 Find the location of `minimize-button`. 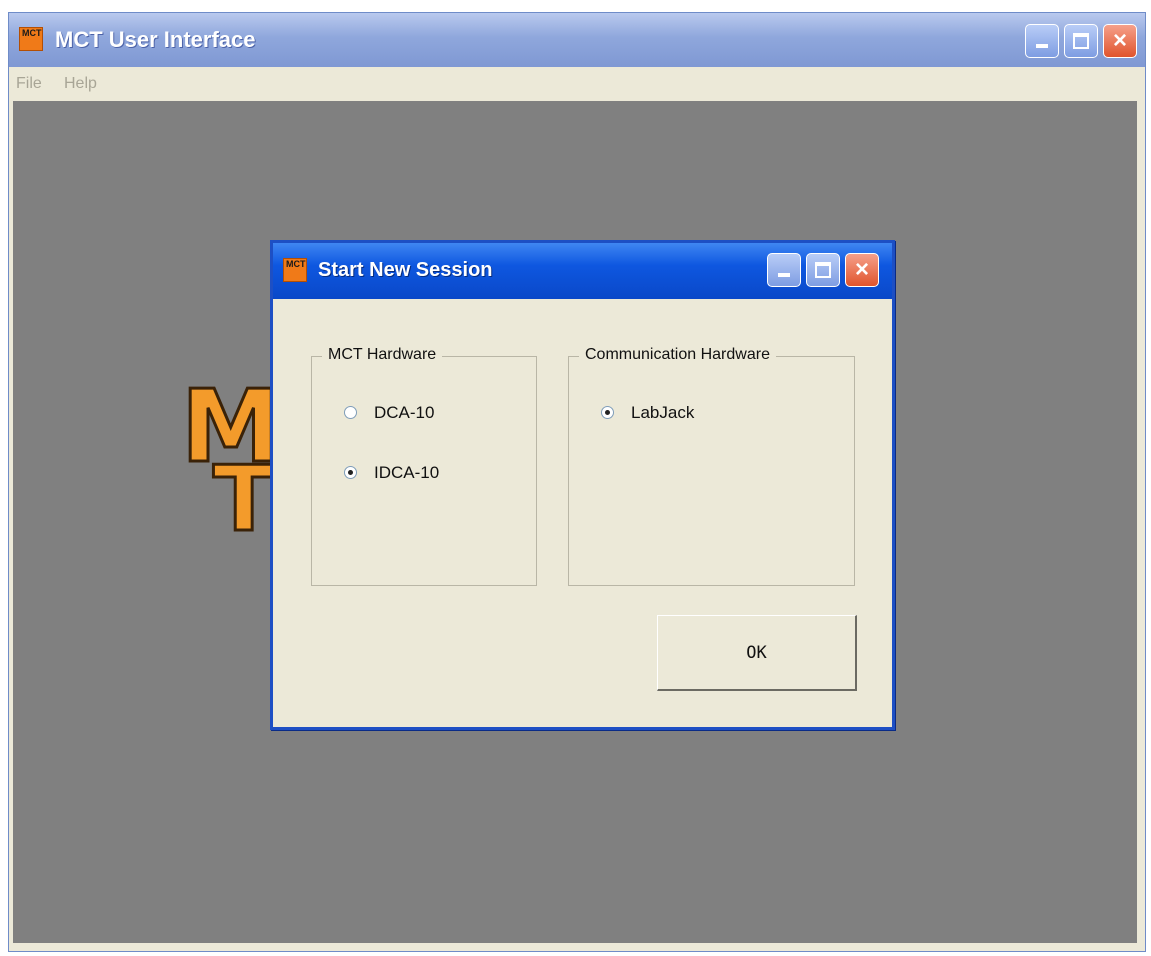

minimize-button is located at coordinates (1042, 41).